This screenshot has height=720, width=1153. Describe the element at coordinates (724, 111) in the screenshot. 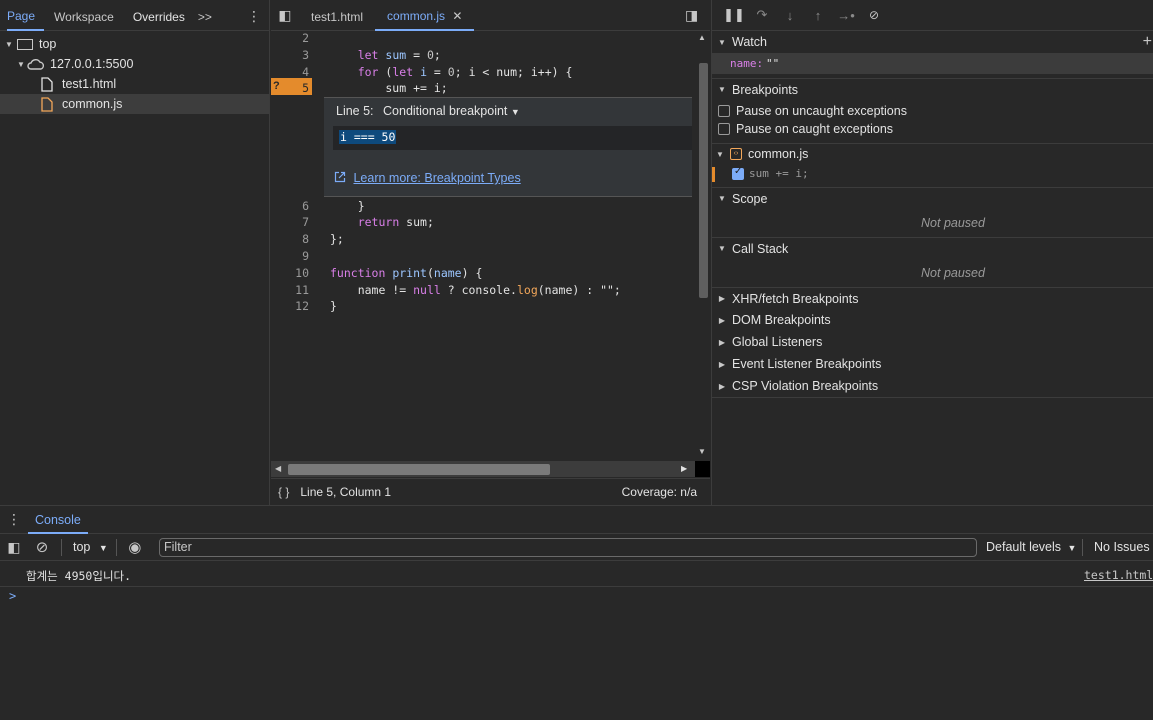

I see `pause-uncaught-checkbox` at that location.